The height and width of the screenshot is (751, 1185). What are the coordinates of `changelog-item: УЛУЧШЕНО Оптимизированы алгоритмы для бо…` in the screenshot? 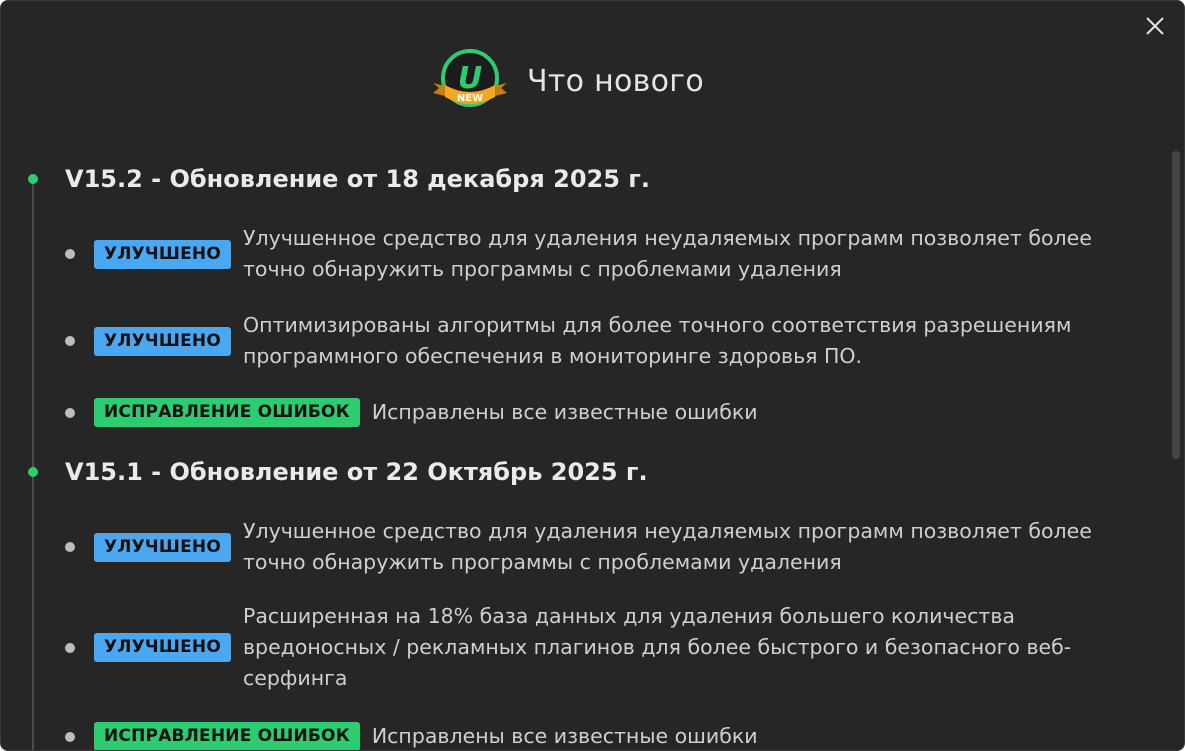 It's located at (579, 341).